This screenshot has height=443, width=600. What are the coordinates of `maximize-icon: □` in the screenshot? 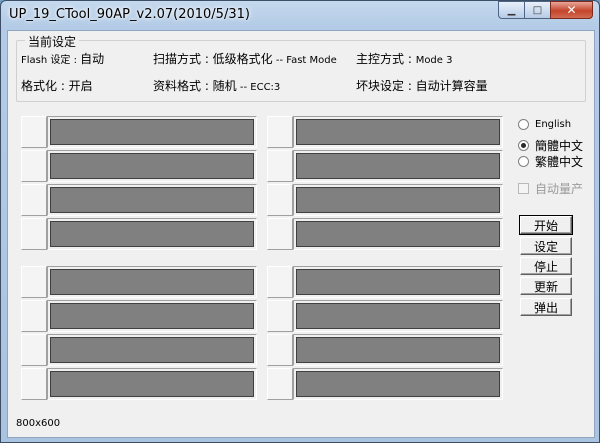 It's located at (537, 10).